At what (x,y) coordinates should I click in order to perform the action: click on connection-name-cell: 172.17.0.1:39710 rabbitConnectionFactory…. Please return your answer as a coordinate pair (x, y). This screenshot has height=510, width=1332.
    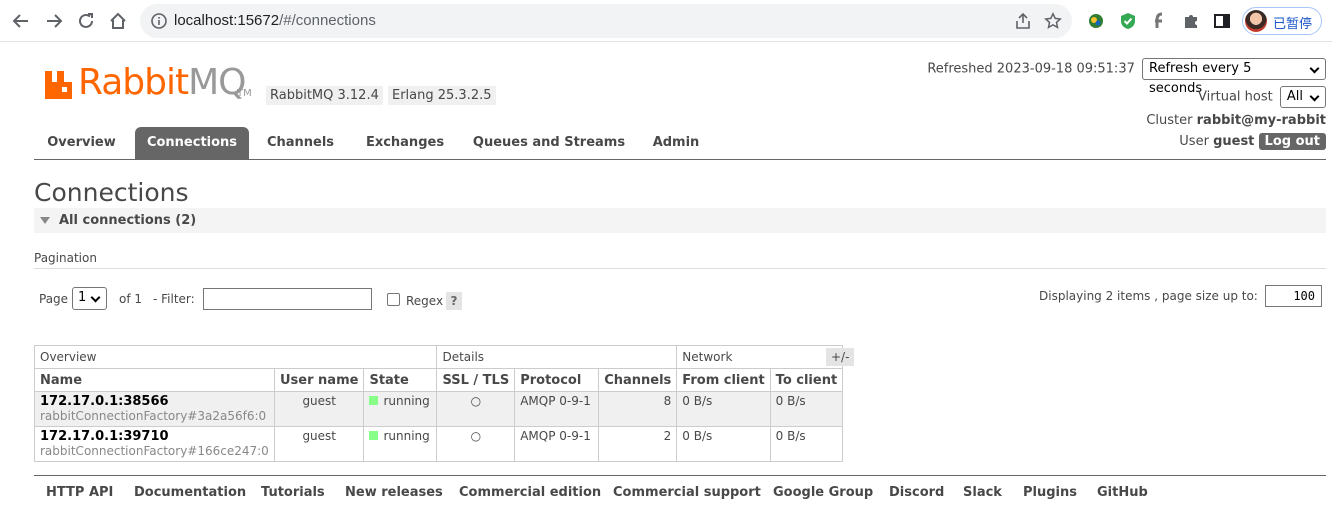
    Looking at the image, I should click on (154, 444).